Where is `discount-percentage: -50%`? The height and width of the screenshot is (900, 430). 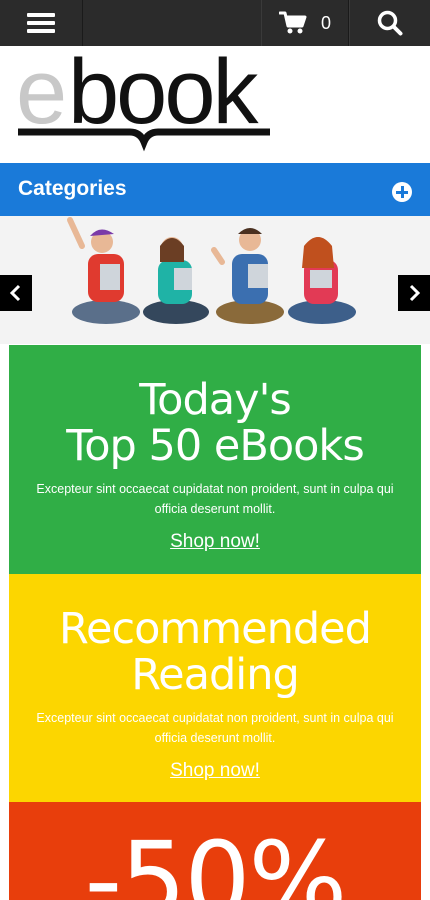 discount-percentage: -50% is located at coordinates (216, 859).